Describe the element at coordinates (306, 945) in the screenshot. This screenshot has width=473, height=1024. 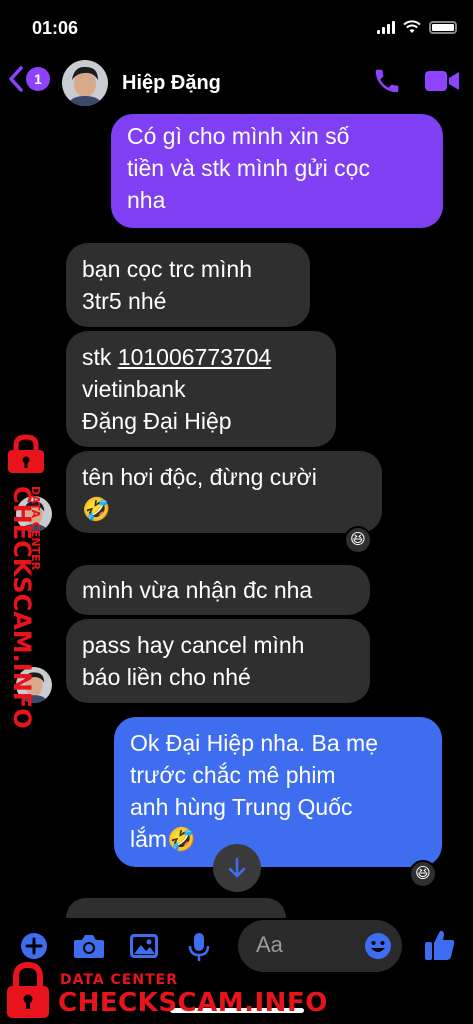
I see `message-input` at that location.